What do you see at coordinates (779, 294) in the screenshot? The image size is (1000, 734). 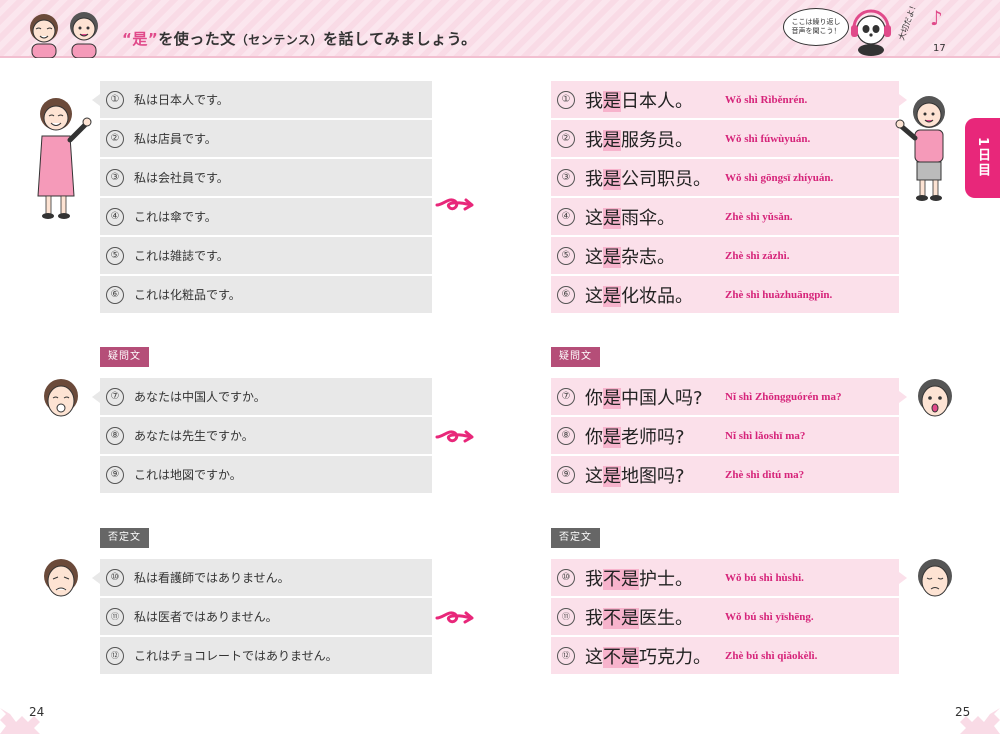 I see `pinyin-text: Zhè shì huàzhuāngpǐn.` at bounding box center [779, 294].